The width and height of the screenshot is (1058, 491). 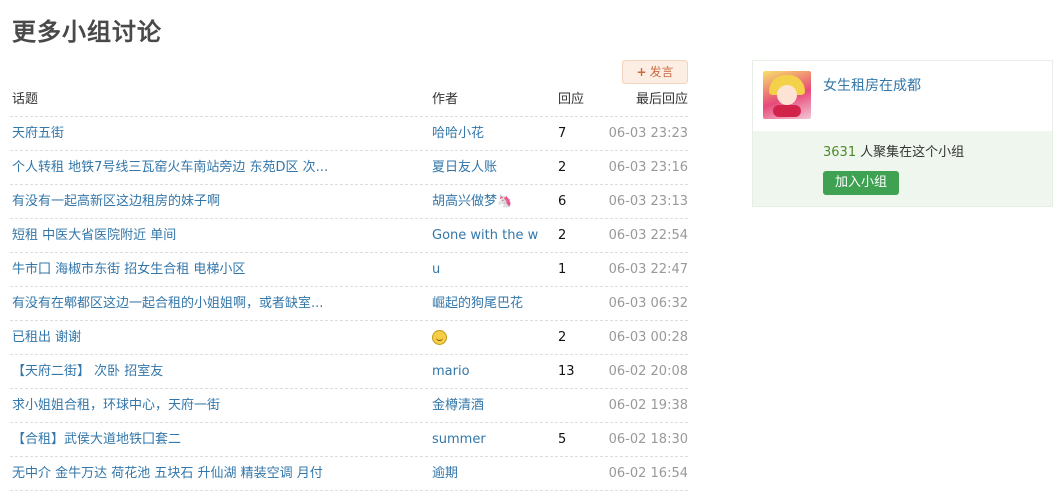 What do you see at coordinates (487, 133) in the screenshot?
I see `author-link: 哈哈小花` at bounding box center [487, 133].